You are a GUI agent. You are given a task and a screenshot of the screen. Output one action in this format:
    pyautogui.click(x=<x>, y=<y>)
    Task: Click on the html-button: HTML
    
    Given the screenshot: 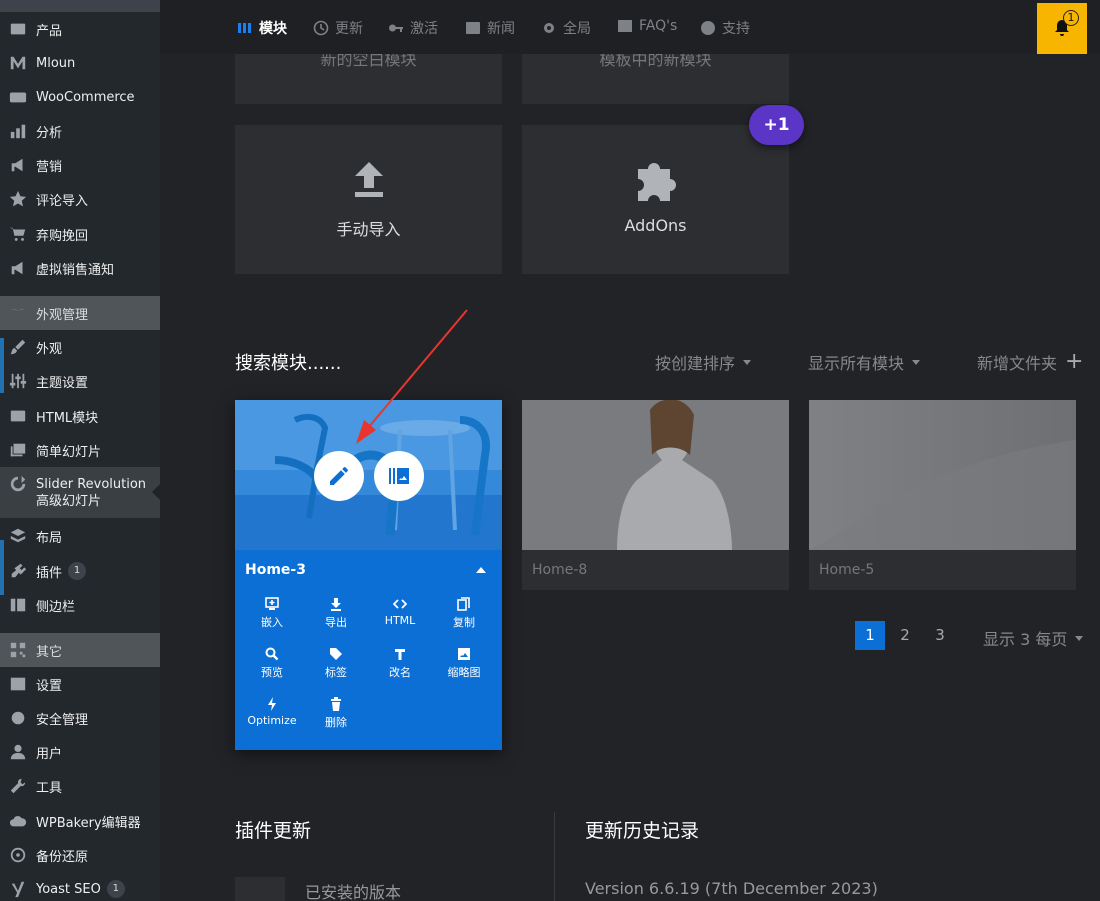 What is the action you would take?
    pyautogui.click(x=400, y=612)
    